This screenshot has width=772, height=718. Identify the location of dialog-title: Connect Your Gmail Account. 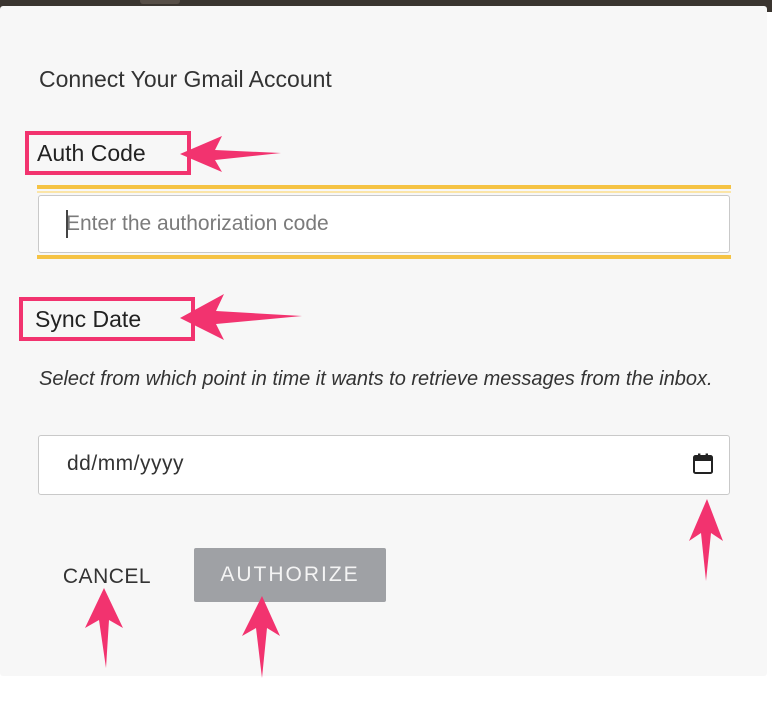
(185, 79).